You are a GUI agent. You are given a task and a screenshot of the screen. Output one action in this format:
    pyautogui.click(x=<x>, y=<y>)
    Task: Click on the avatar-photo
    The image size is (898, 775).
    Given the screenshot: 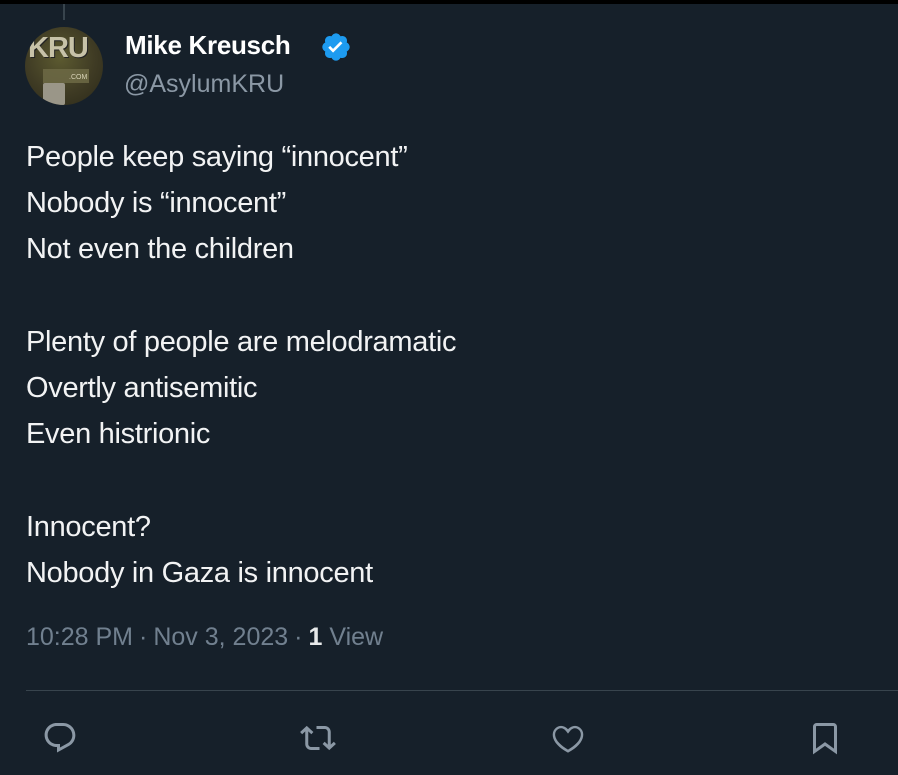 What is the action you would take?
    pyautogui.click(x=54, y=94)
    